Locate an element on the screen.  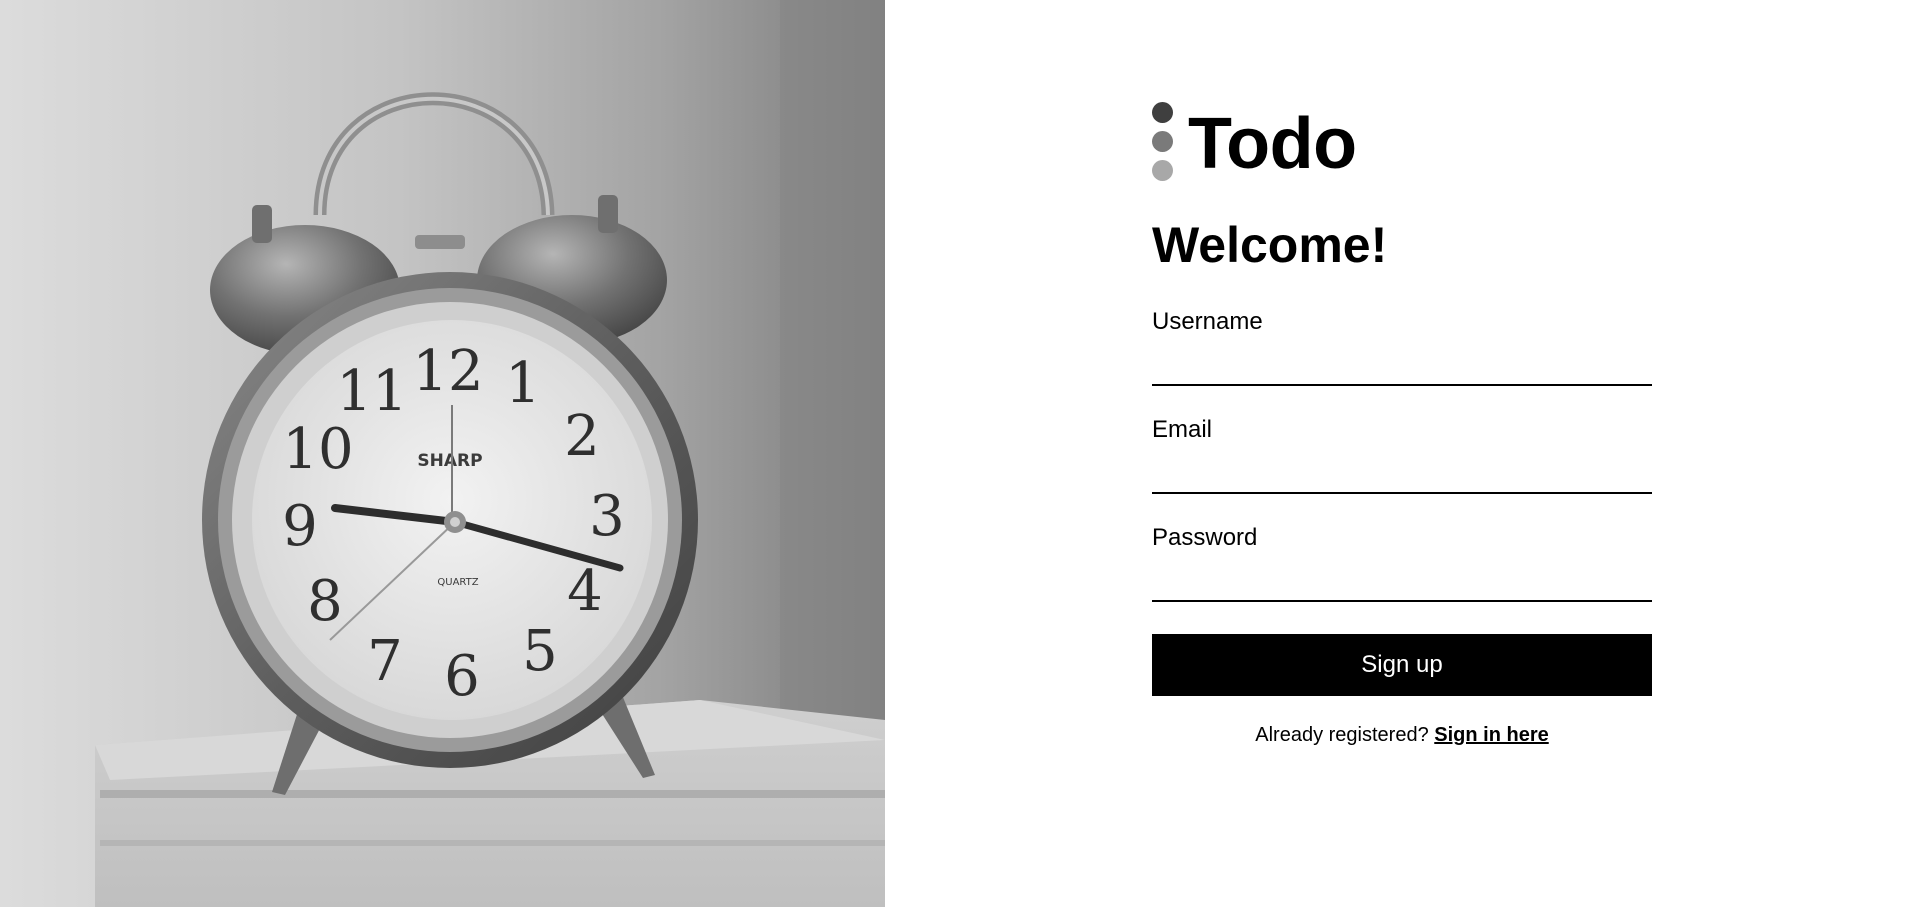
signin-prompt: Already registered? is located at coordinates (1342, 735).